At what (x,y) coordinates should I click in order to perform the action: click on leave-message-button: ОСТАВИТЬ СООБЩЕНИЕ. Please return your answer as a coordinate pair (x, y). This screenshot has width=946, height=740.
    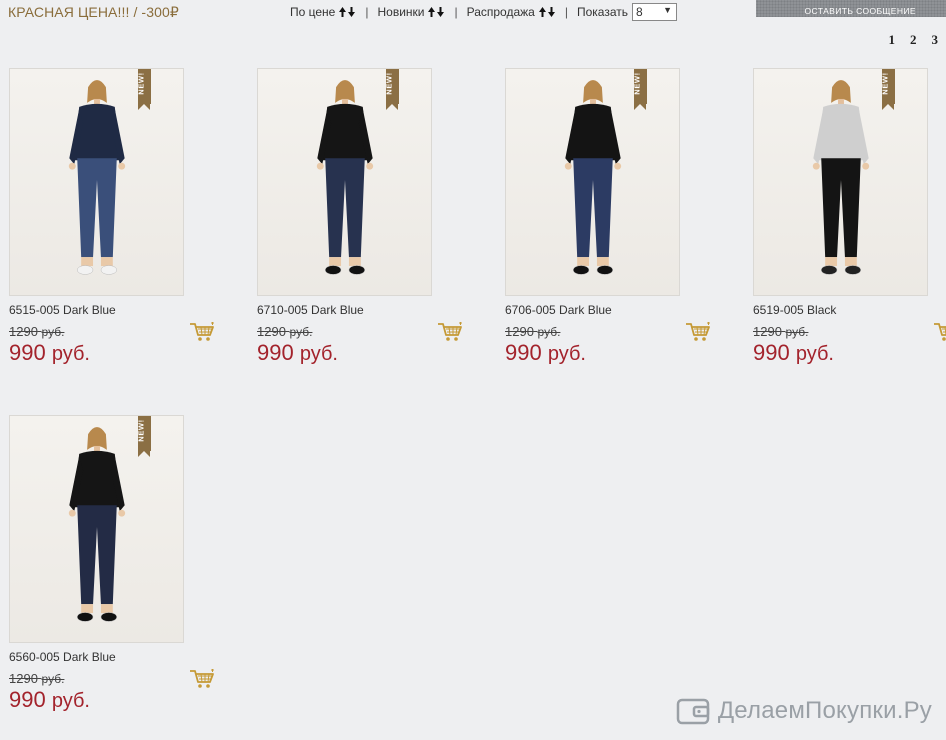
    Looking at the image, I should click on (851, 8).